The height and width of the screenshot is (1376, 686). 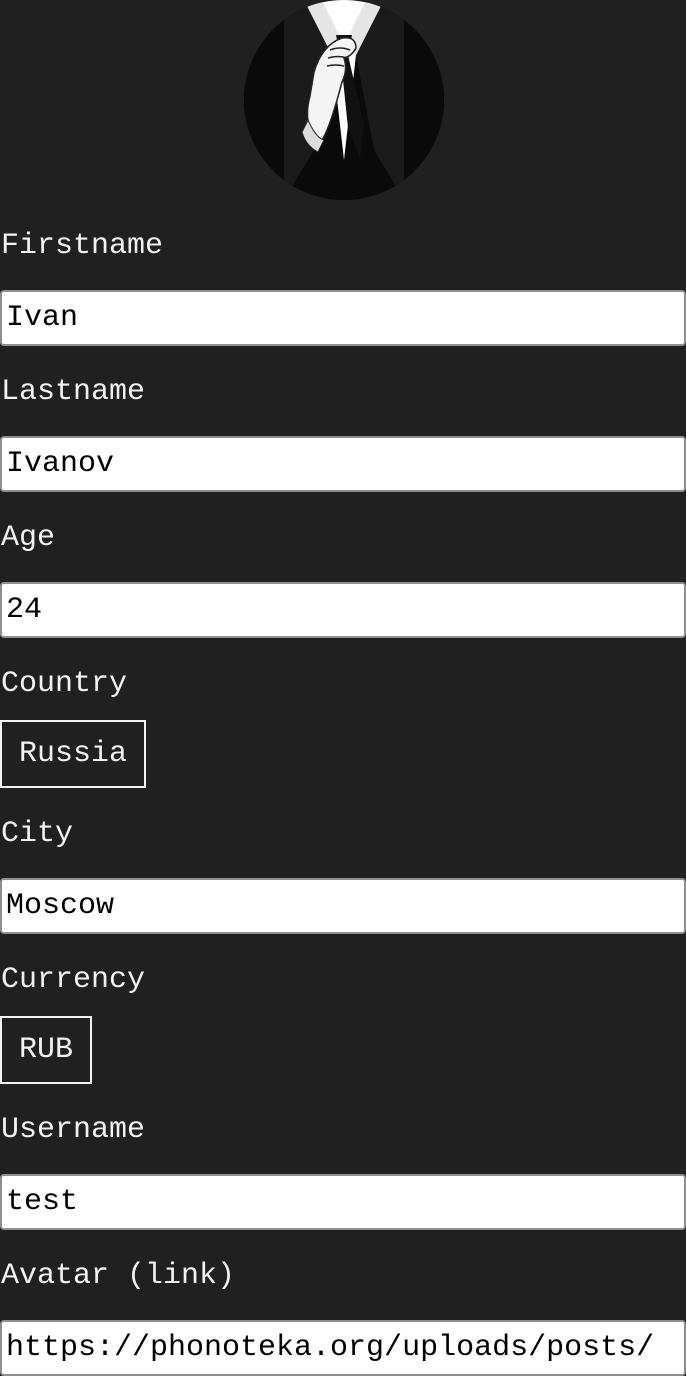 What do you see at coordinates (343, 464) in the screenshot?
I see `lastname-input` at bounding box center [343, 464].